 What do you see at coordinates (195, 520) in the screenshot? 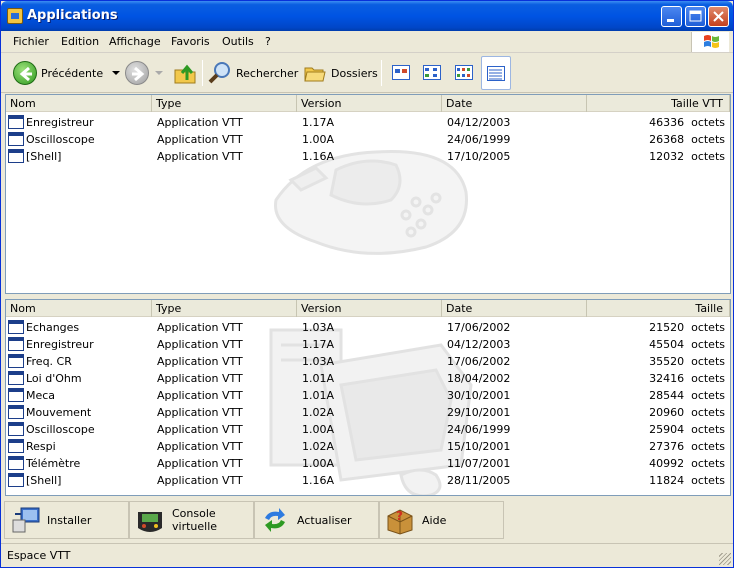
I see `console-label: Console virtuelle` at bounding box center [195, 520].